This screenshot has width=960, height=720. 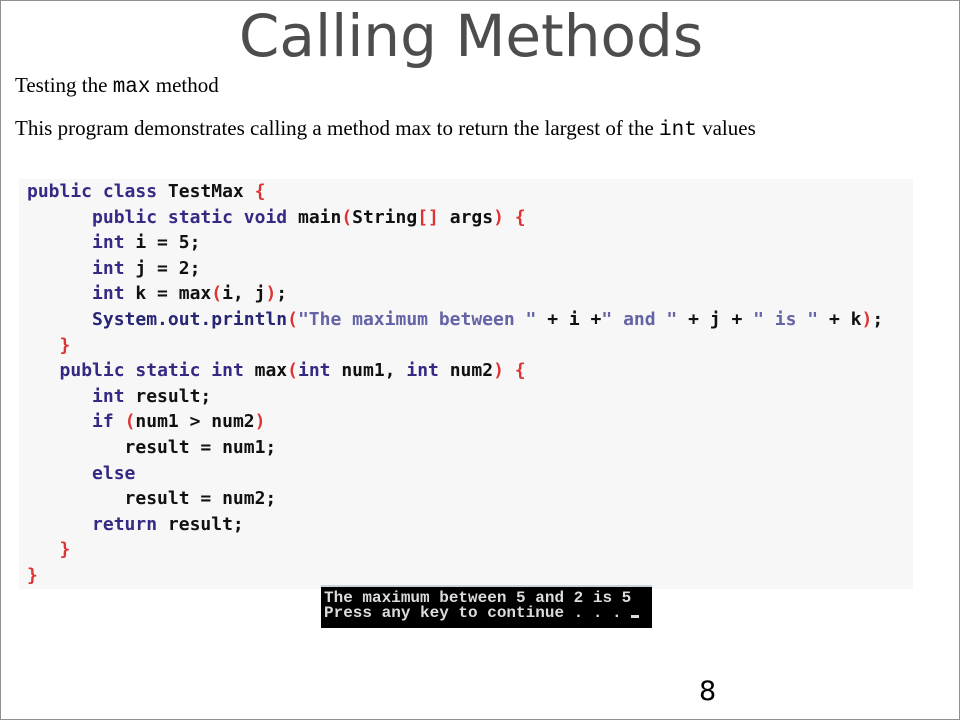 What do you see at coordinates (455, 525) in the screenshot?
I see `code-line: return result;` at bounding box center [455, 525].